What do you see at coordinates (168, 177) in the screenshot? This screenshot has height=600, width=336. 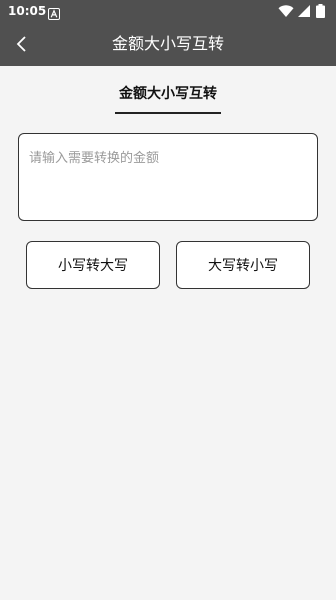 I see `amount-input` at bounding box center [168, 177].